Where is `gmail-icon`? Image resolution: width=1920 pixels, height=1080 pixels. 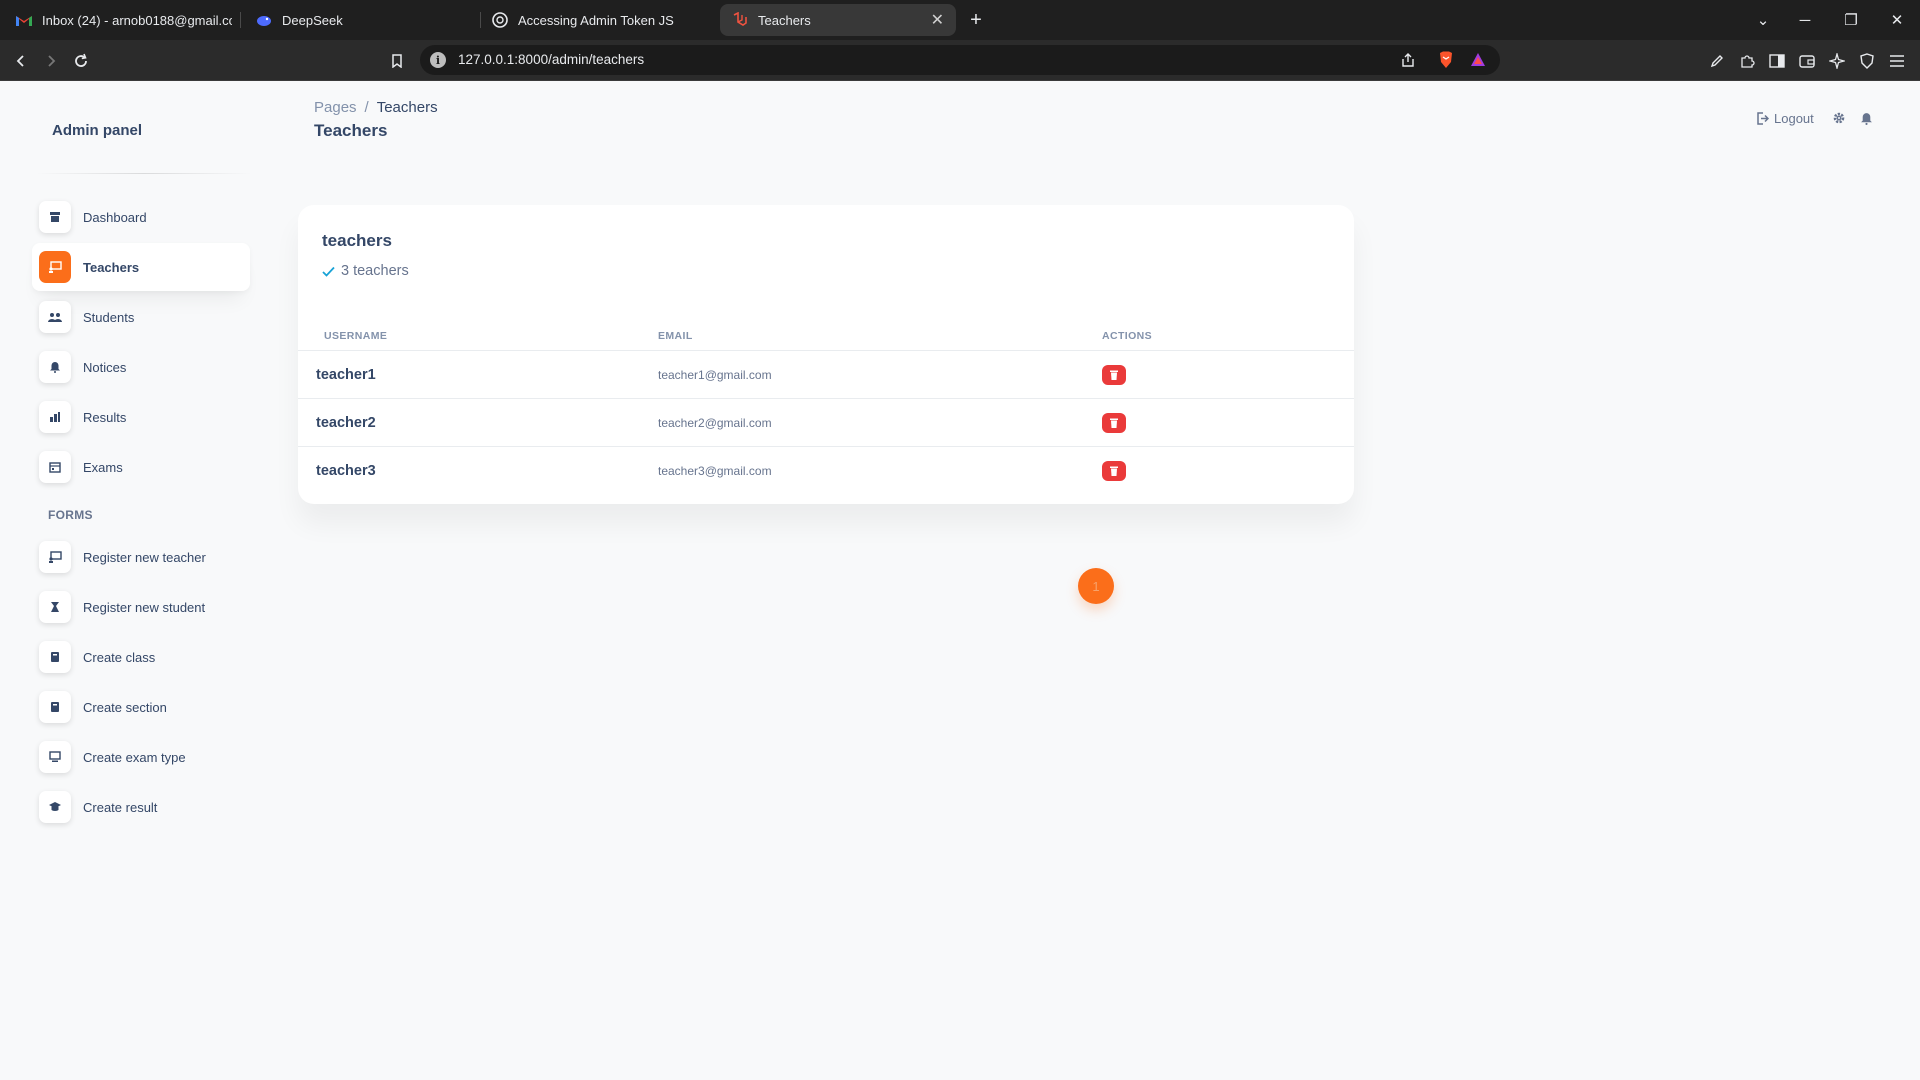 gmail-icon is located at coordinates (24, 20).